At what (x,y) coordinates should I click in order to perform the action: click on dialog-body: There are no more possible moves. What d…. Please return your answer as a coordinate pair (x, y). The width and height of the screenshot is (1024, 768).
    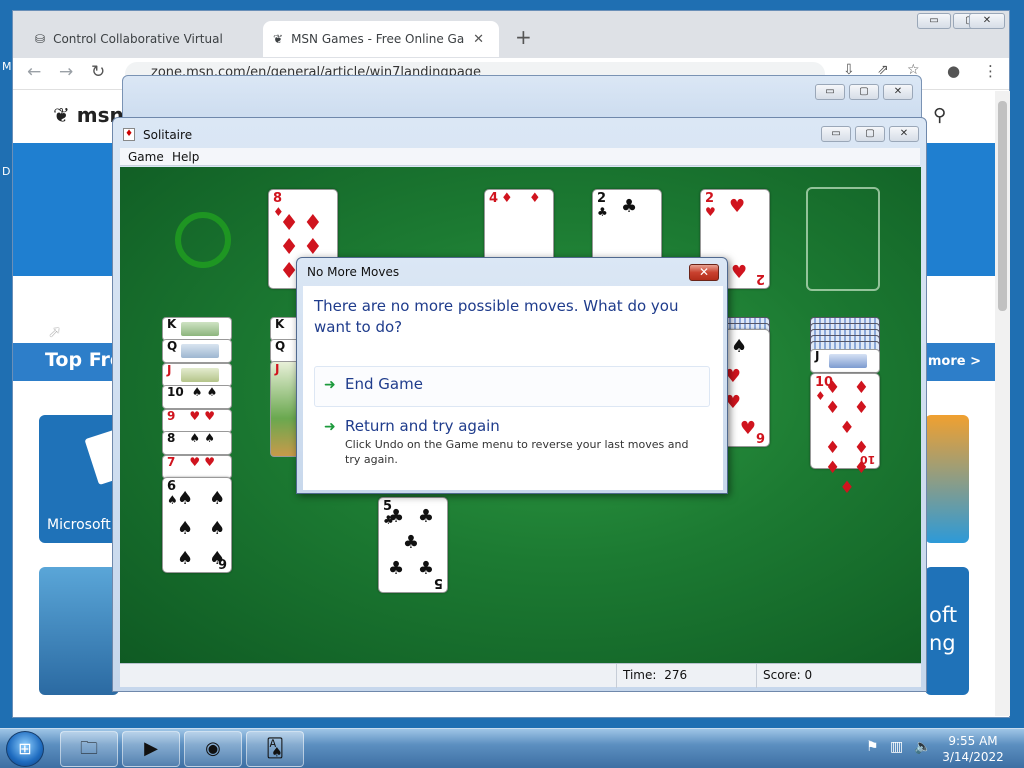
    Looking at the image, I should click on (513, 388).